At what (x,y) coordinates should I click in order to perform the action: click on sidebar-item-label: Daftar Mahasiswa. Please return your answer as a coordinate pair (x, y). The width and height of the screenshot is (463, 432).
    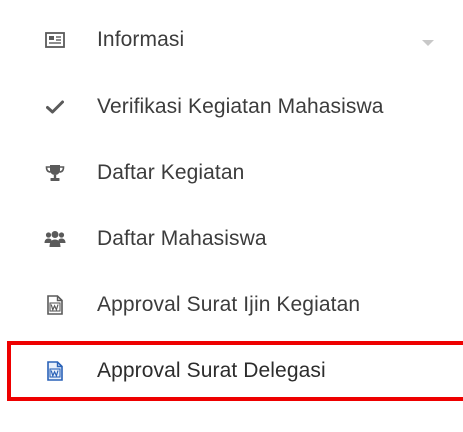
    Looking at the image, I should click on (182, 238).